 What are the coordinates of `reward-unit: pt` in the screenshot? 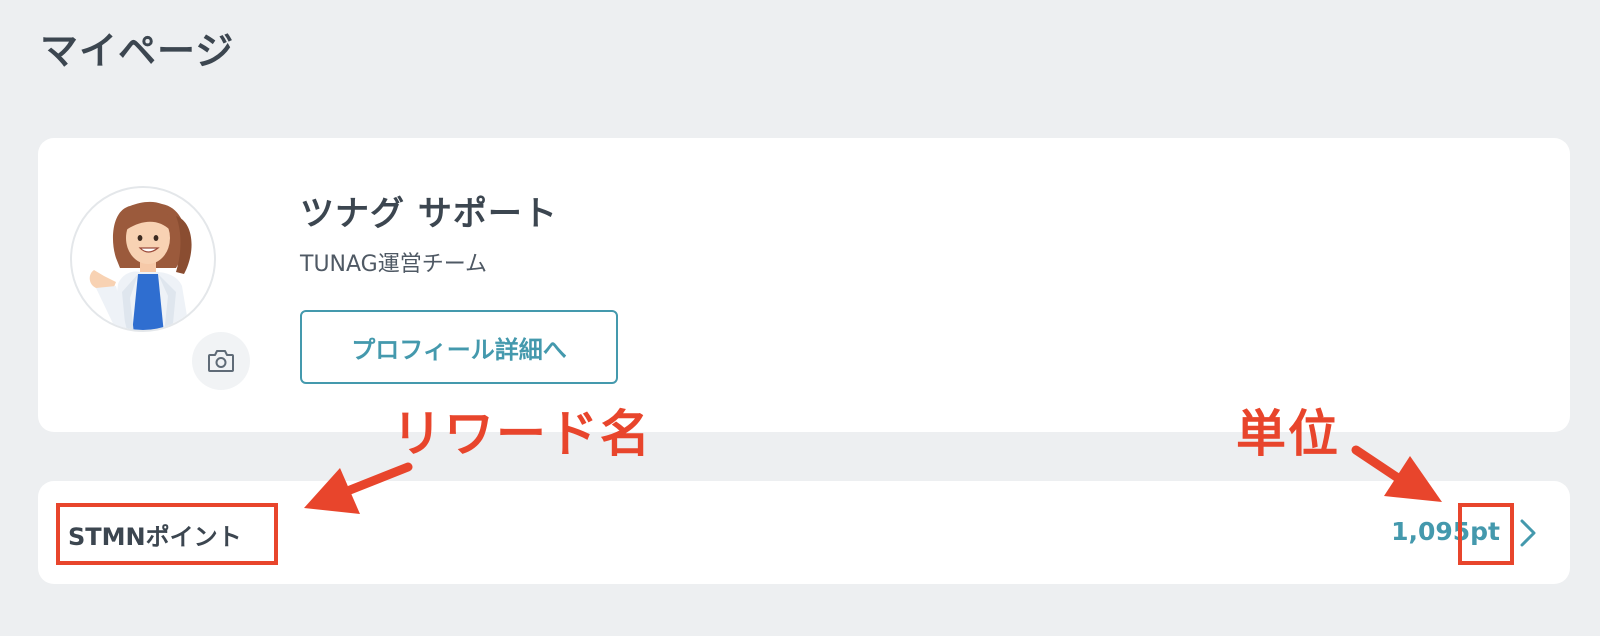 It's located at (1485, 531).